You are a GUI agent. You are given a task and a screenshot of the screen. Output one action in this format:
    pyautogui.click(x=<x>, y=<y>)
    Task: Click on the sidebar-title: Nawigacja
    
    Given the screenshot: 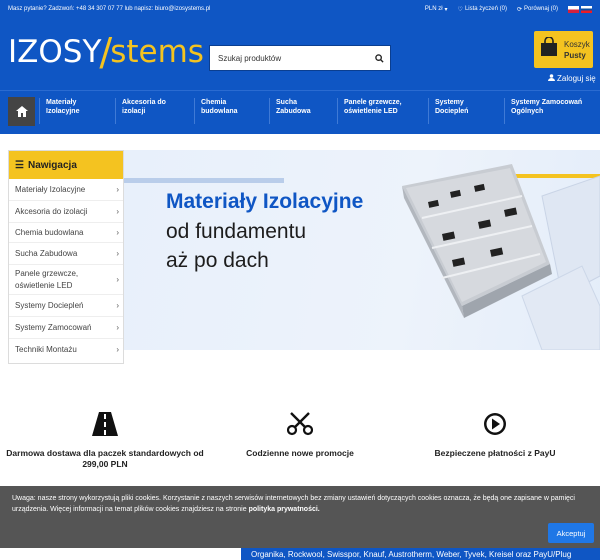 What is the action you would take?
    pyautogui.click(x=52, y=165)
    